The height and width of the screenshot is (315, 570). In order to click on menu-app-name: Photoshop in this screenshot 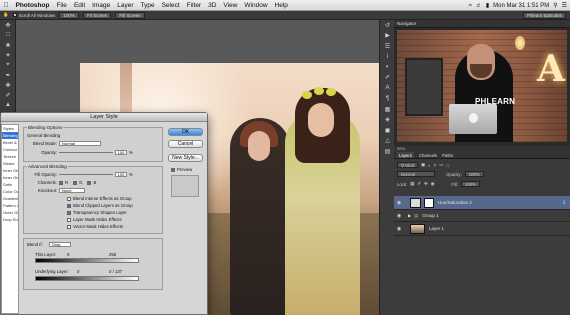, I will do `click(32, 5)`.